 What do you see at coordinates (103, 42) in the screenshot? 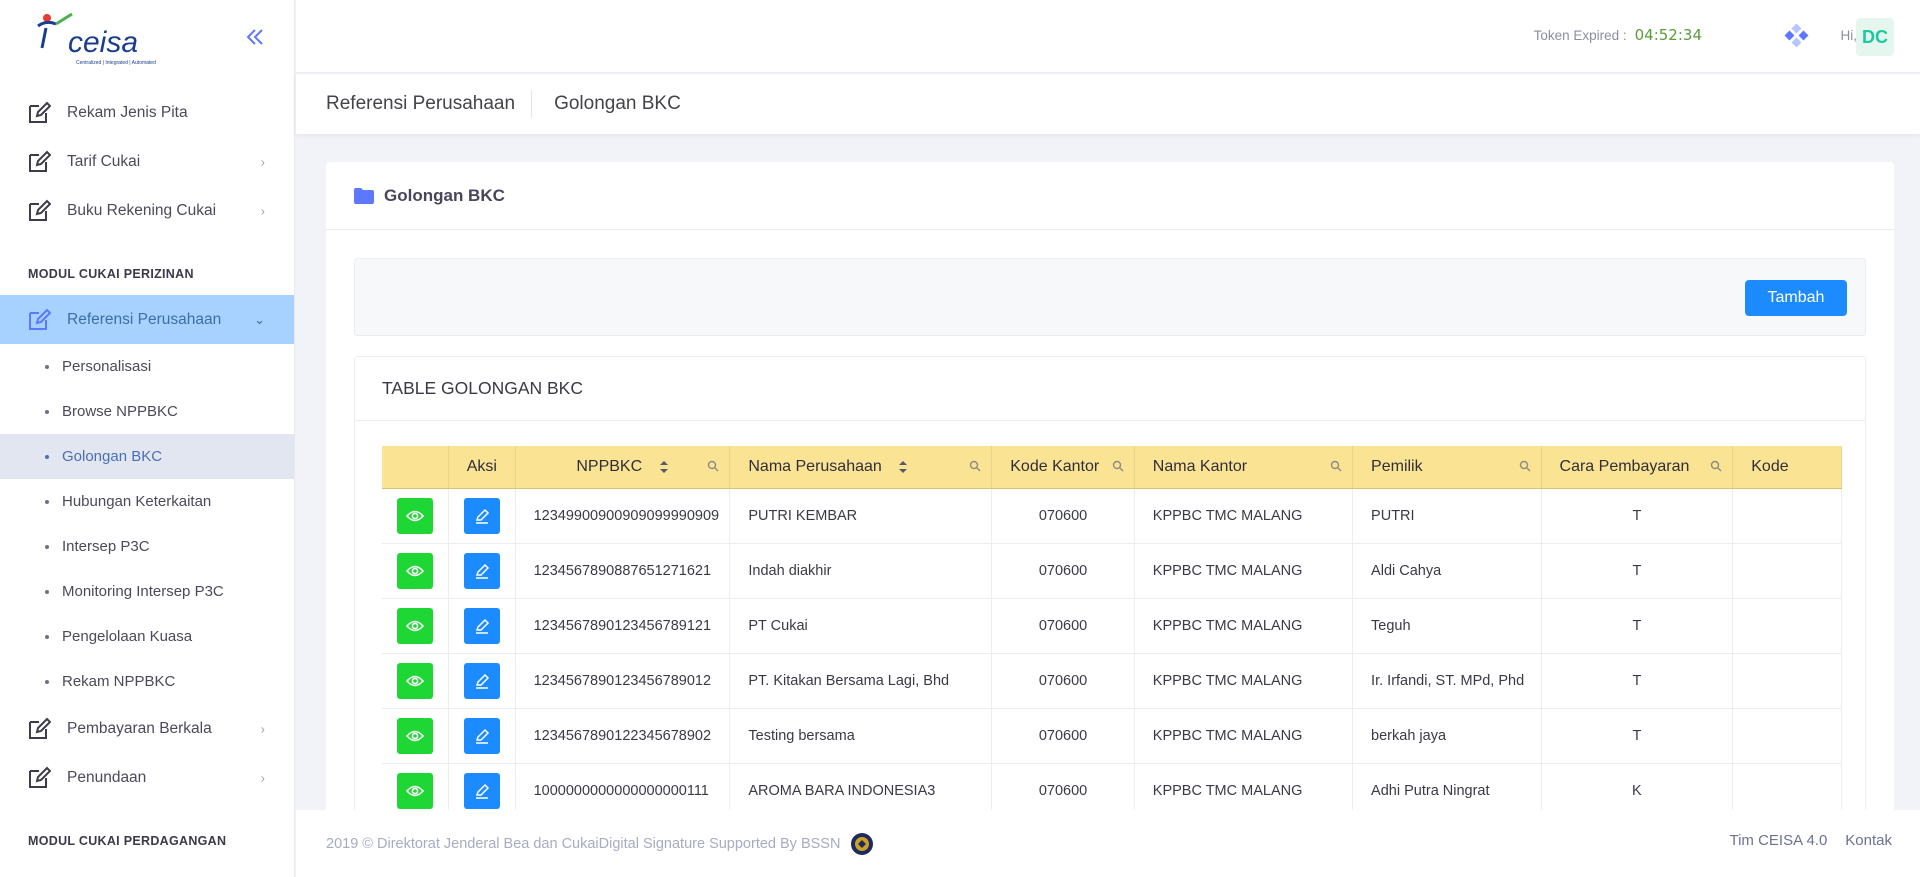
I see `svg-text: ceisa` at bounding box center [103, 42].